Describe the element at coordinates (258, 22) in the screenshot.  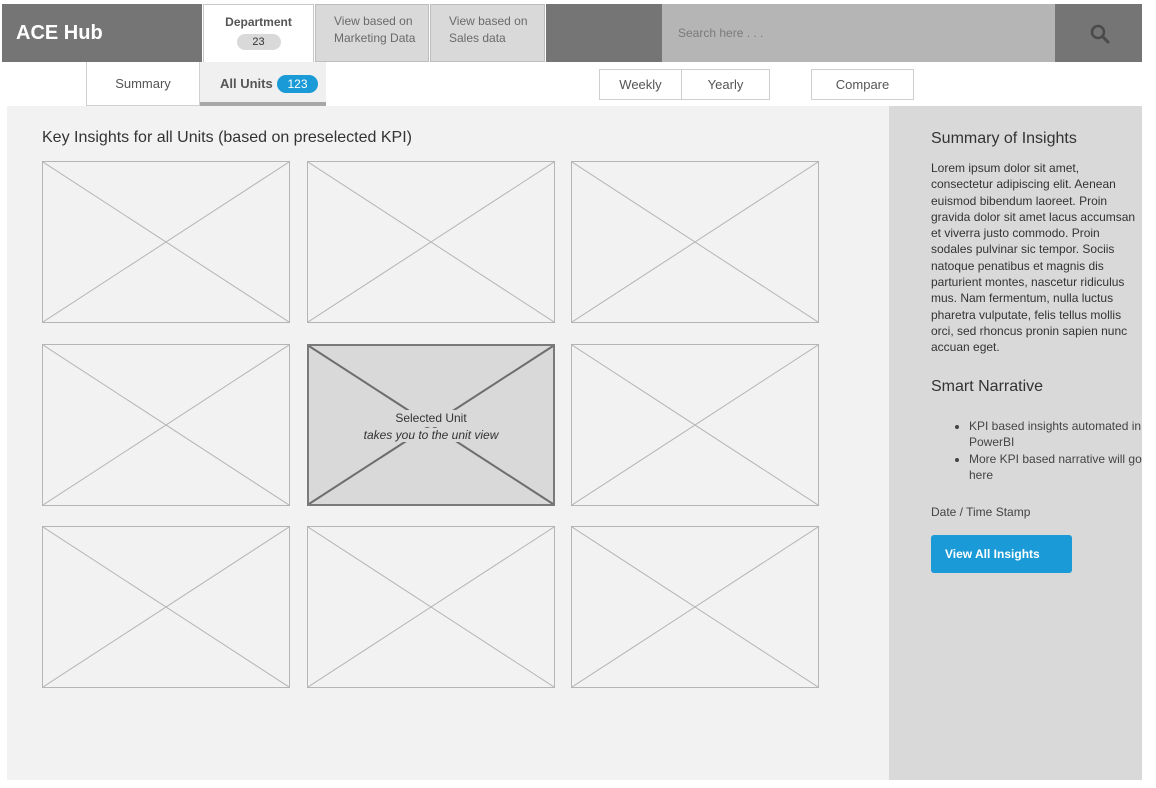
I see `tab-department-label: Department` at that location.